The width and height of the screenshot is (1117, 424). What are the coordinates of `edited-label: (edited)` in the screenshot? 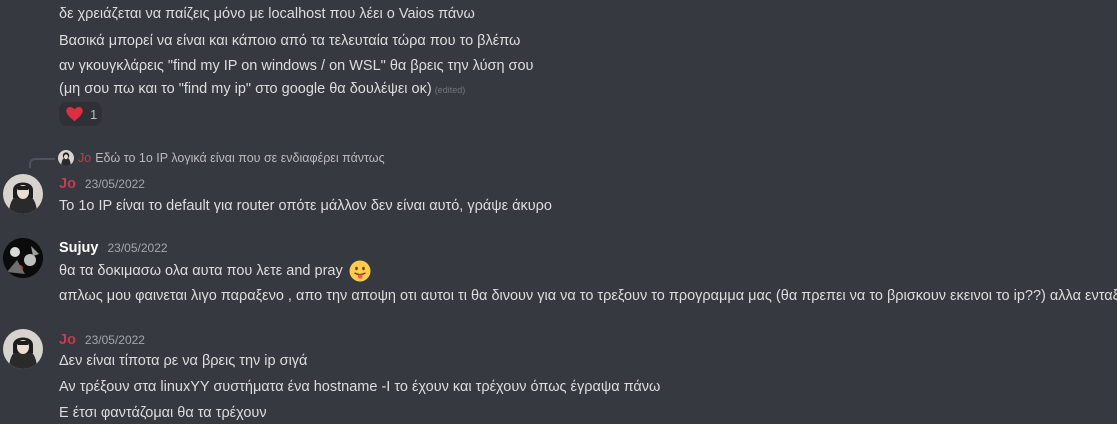 It's located at (450, 90).